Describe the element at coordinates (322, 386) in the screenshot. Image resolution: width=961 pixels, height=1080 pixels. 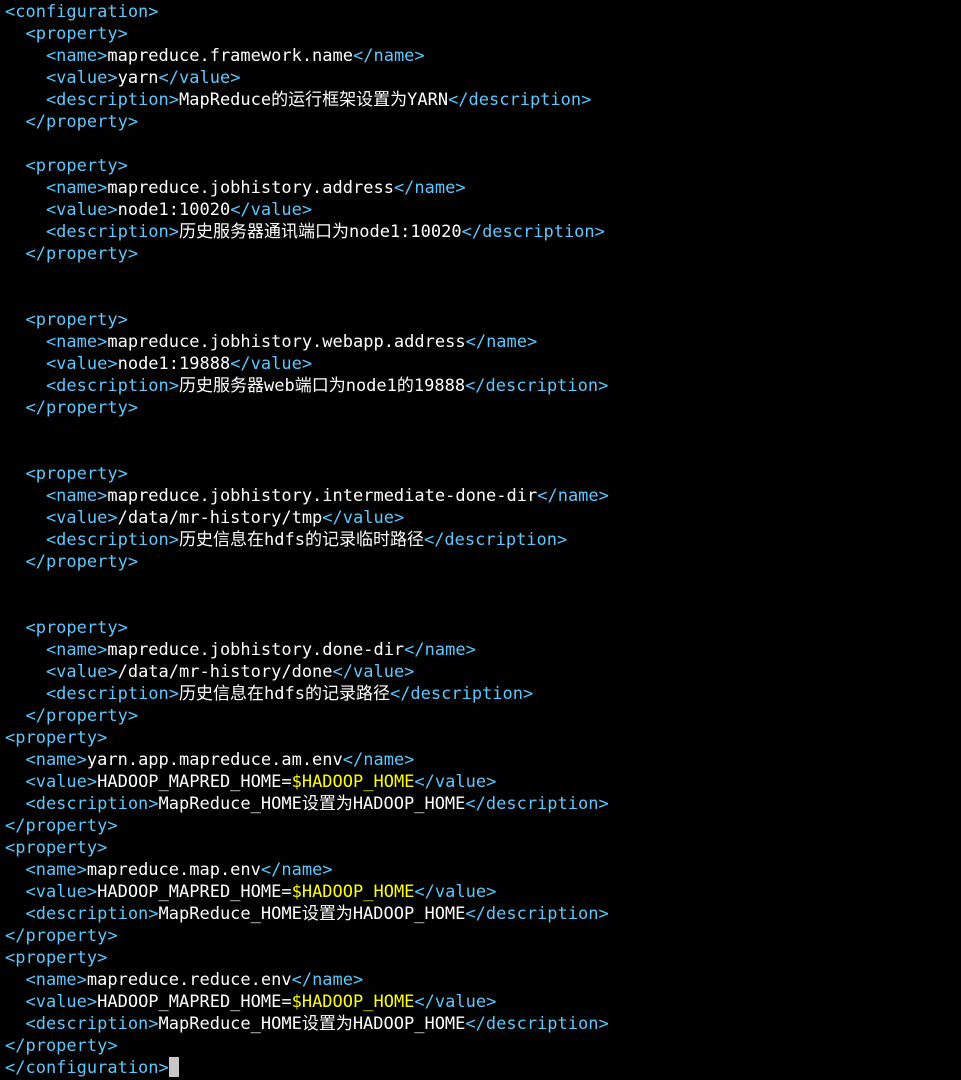
I see `xml-text: 历史服务器web端口为node1的19888` at that location.